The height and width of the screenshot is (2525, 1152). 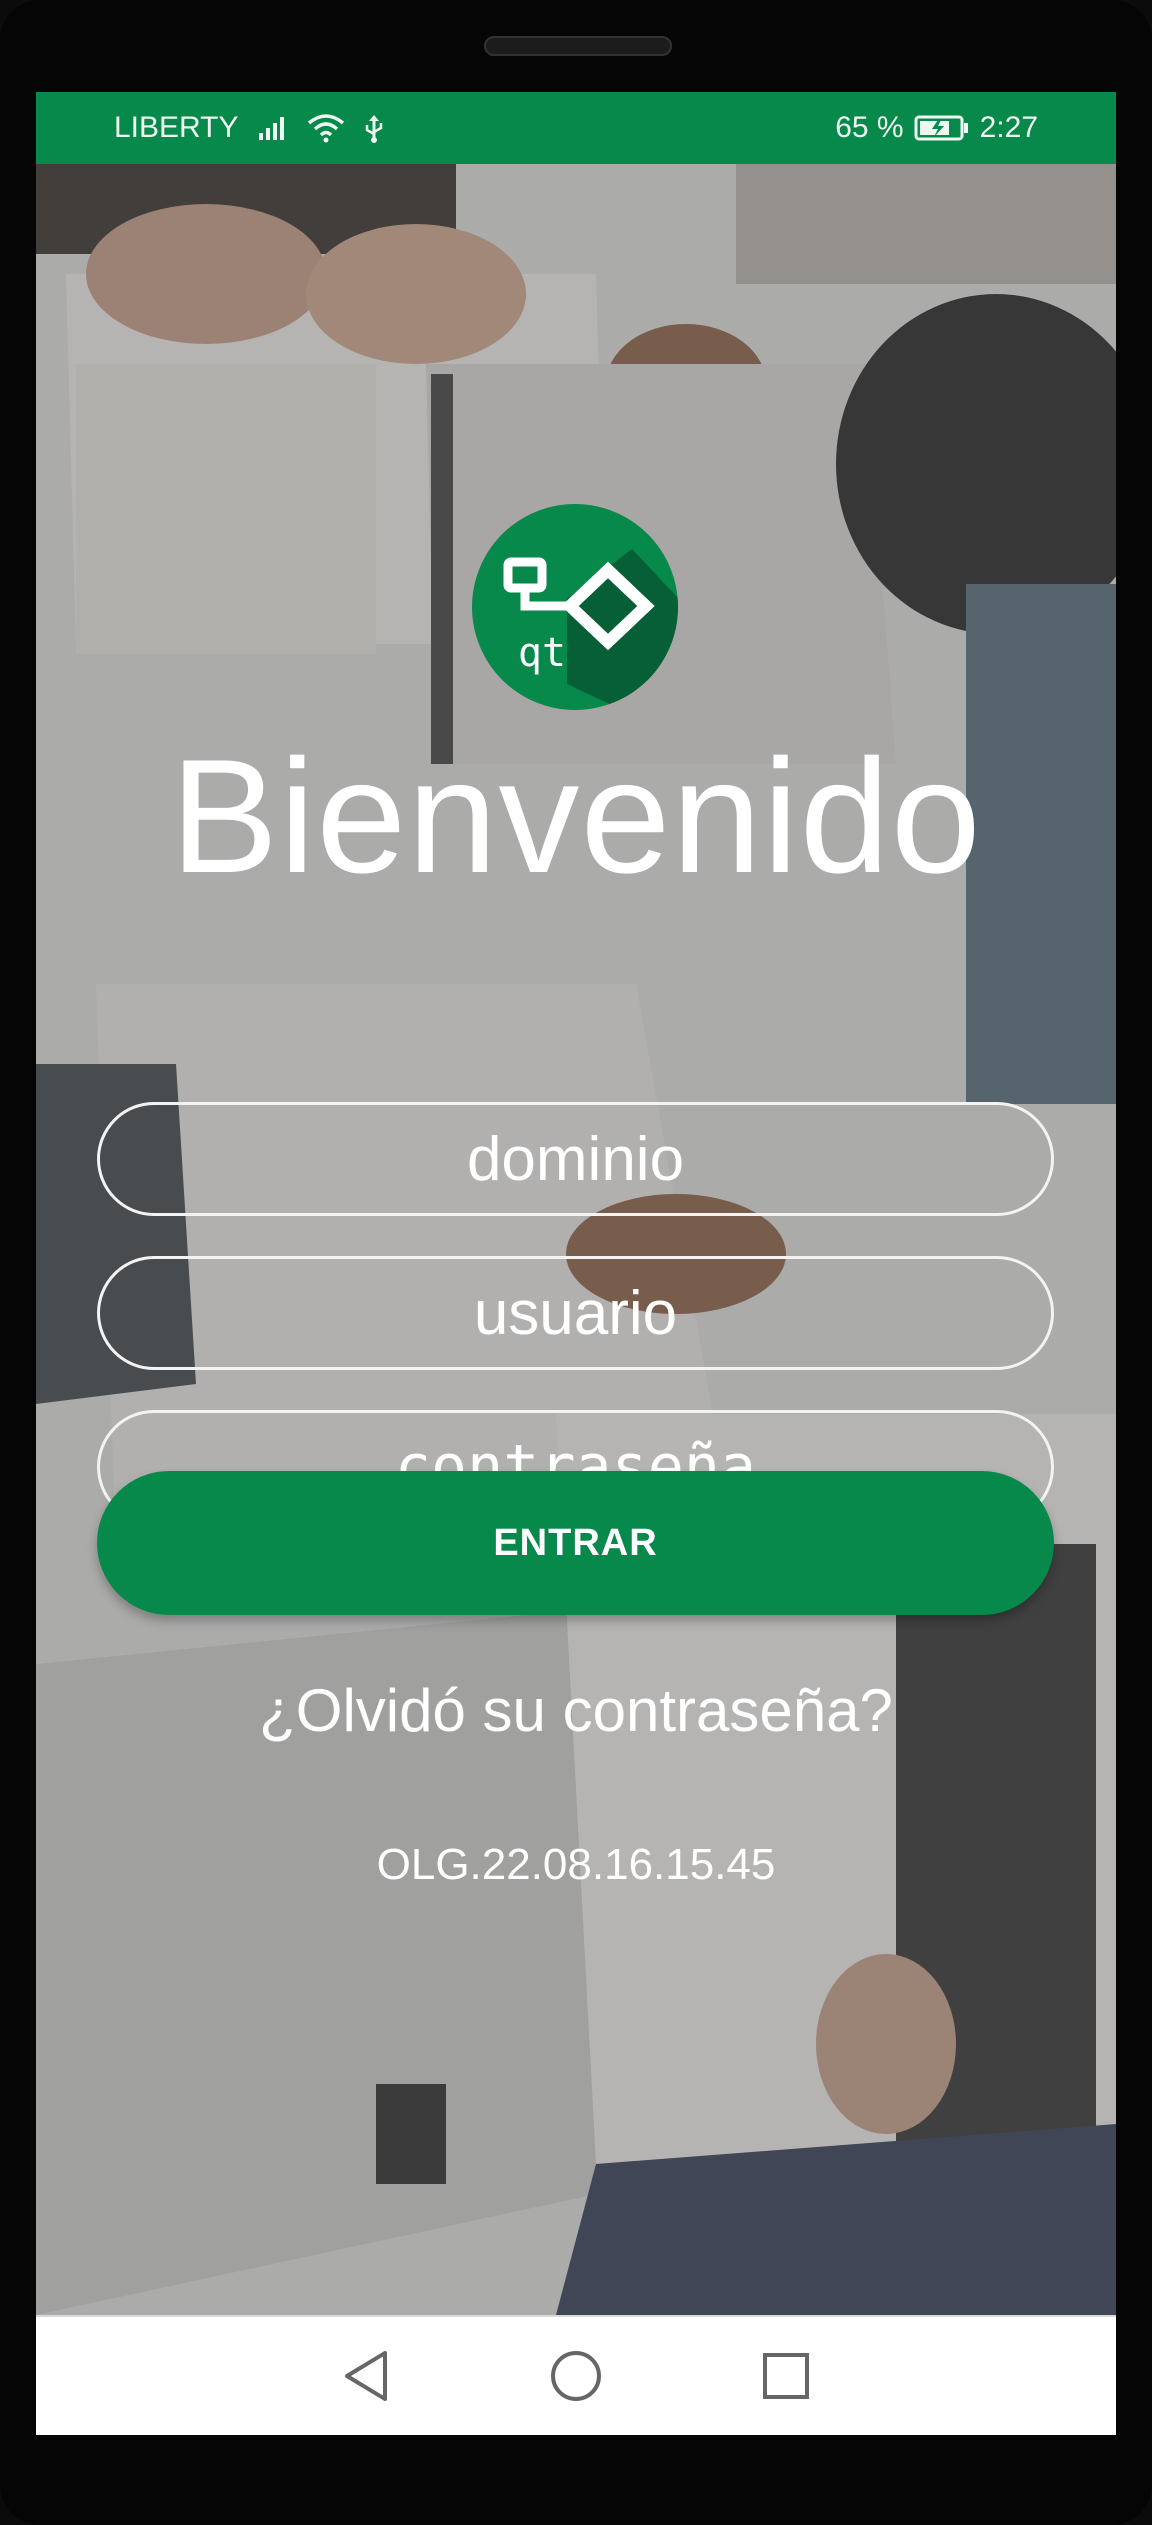 I want to click on battery-icon, so click(x=942, y=128).